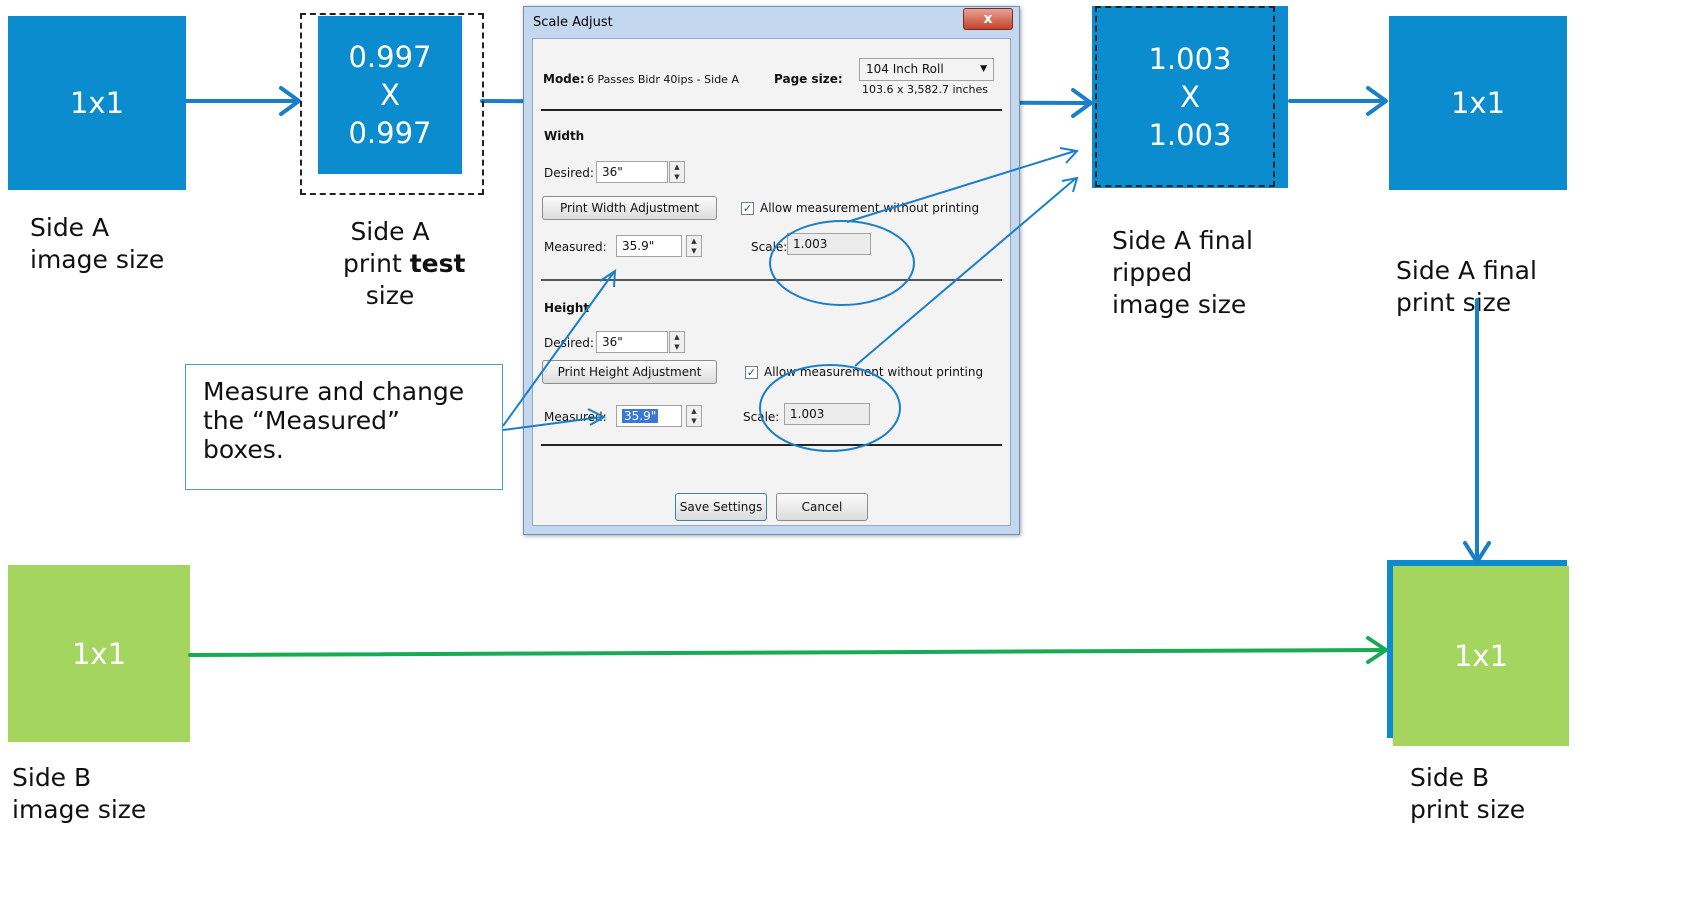 Image resolution: width=1700 pixels, height=903 pixels. What do you see at coordinates (870, 208) in the screenshot?
I see `width-allow-label: Allow measurement without printing` at bounding box center [870, 208].